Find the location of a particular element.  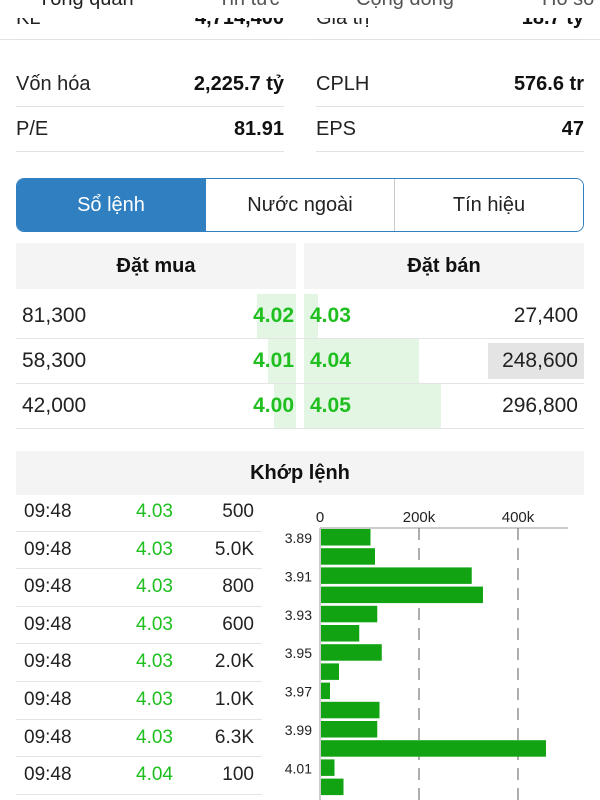

sell-volume: 248,600 is located at coordinates (540, 360).